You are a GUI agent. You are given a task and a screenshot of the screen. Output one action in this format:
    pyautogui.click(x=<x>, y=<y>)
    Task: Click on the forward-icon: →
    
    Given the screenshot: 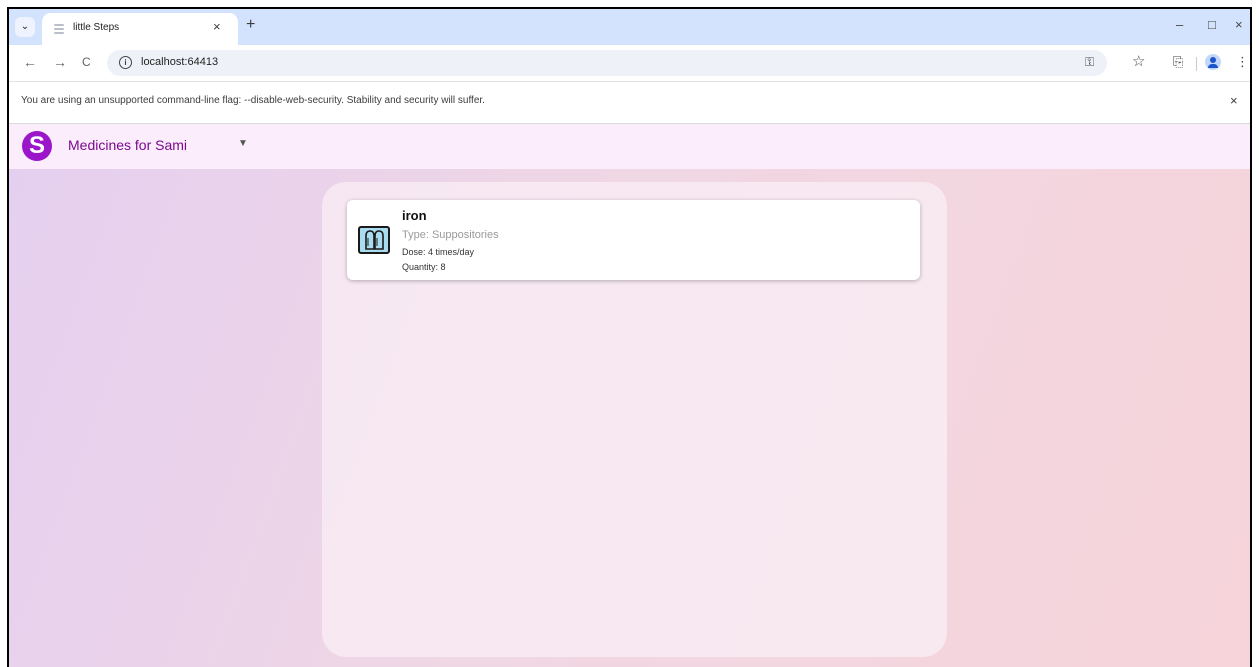 What is the action you would take?
    pyautogui.click(x=60, y=62)
    